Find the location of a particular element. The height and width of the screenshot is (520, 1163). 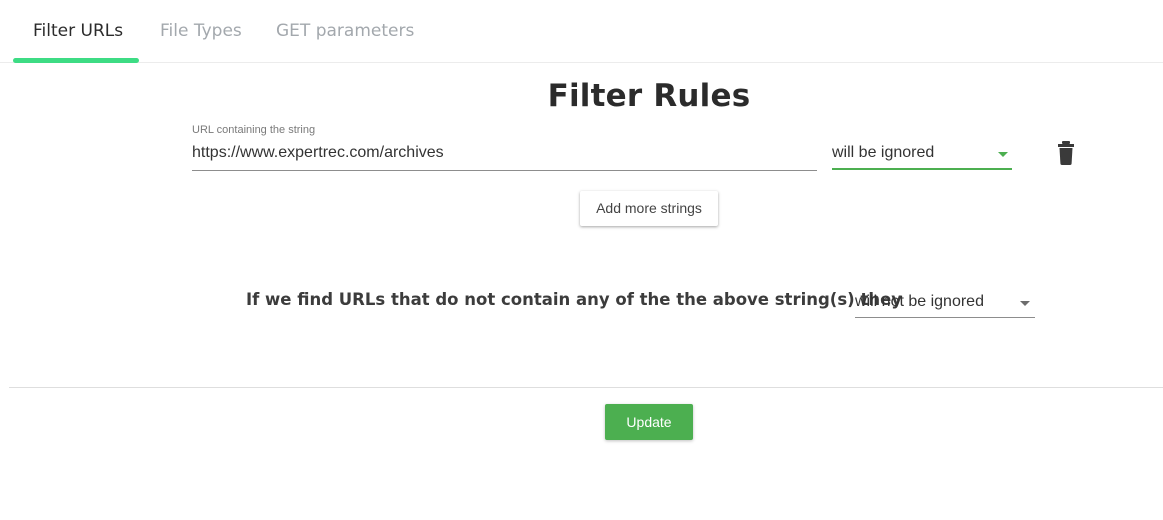

tab-bar: Filter URLs File Types GET parameters is located at coordinates (581, 31).